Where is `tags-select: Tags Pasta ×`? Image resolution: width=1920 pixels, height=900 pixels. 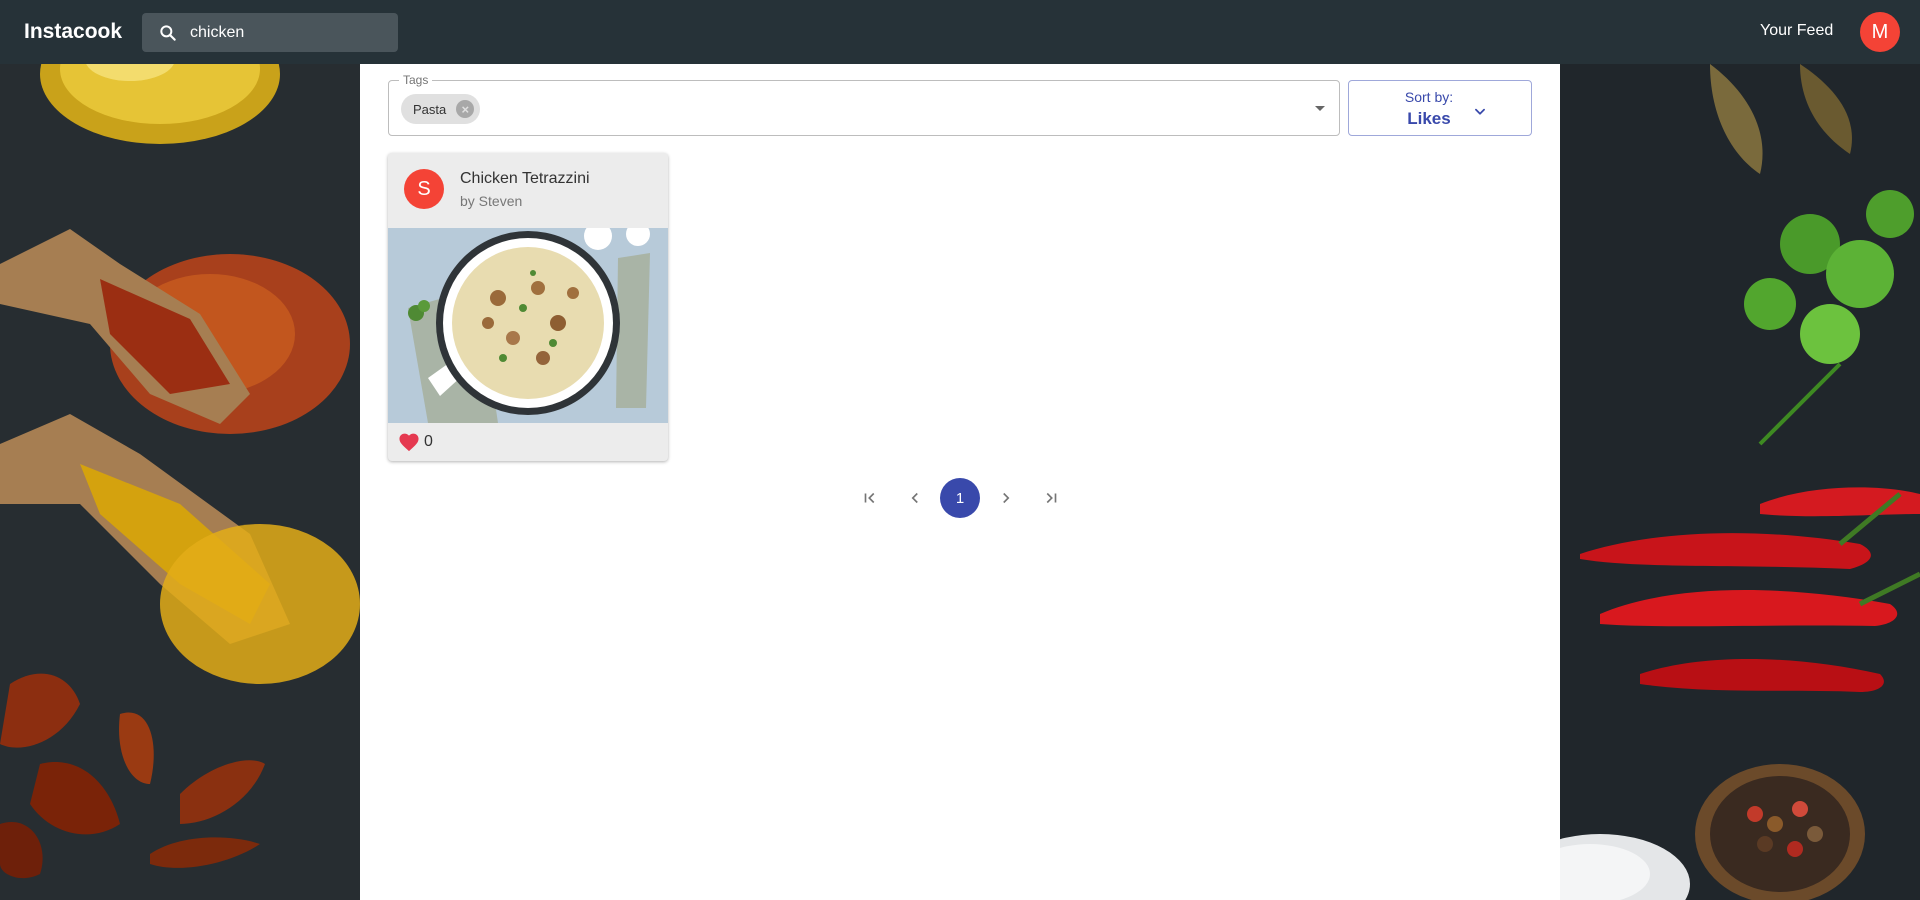 tags-select: Tags Pasta × is located at coordinates (864, 104).